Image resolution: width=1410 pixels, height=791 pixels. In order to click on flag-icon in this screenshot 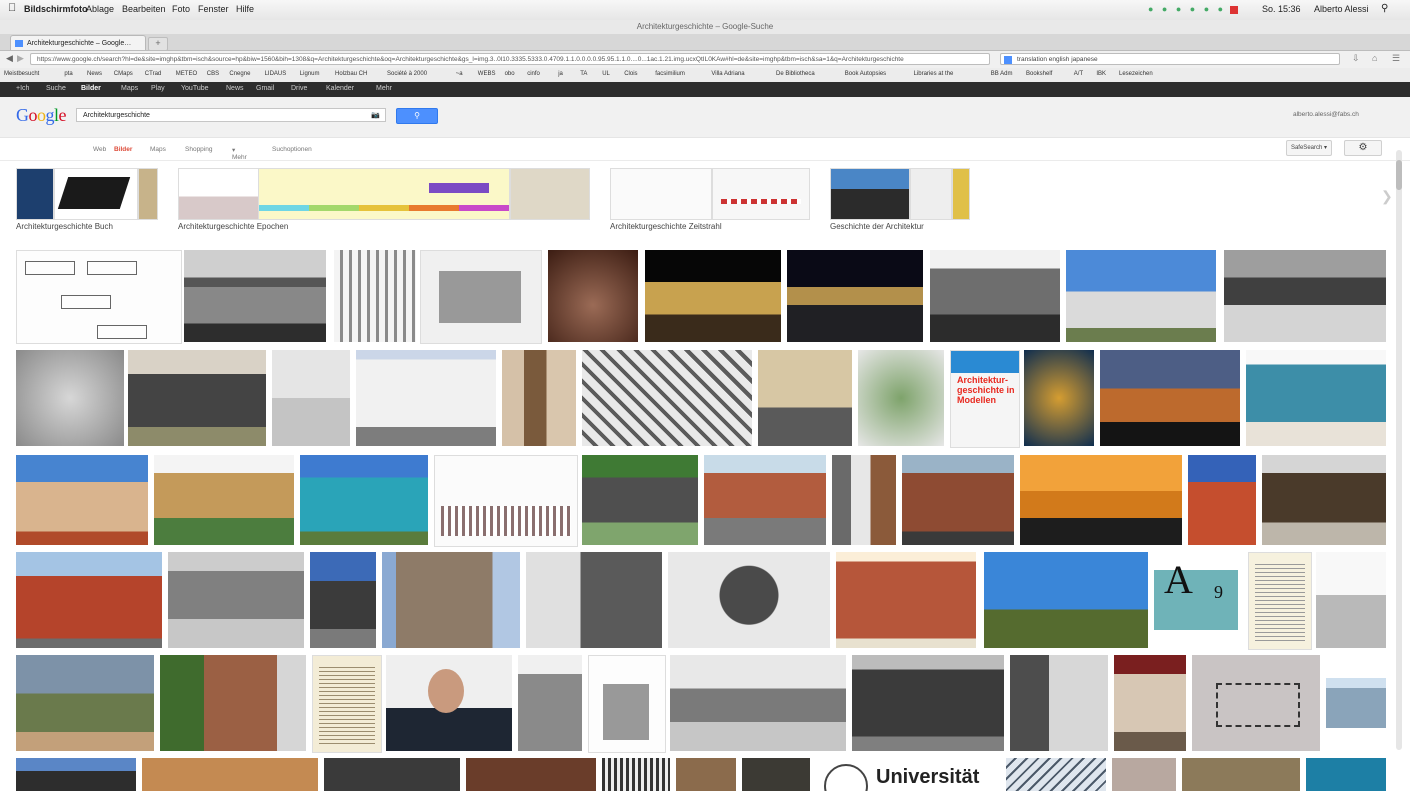, I will do `click(1234, 10)`.